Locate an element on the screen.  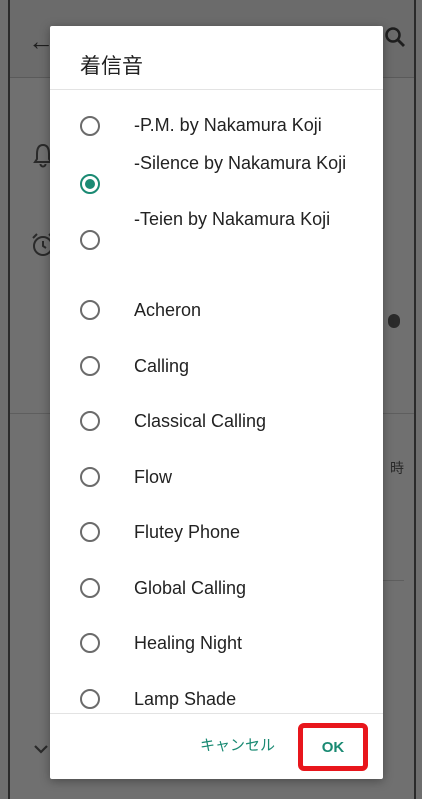
list-item: -P.M. by Nakamura Koji is located at coordinates (216, 126).